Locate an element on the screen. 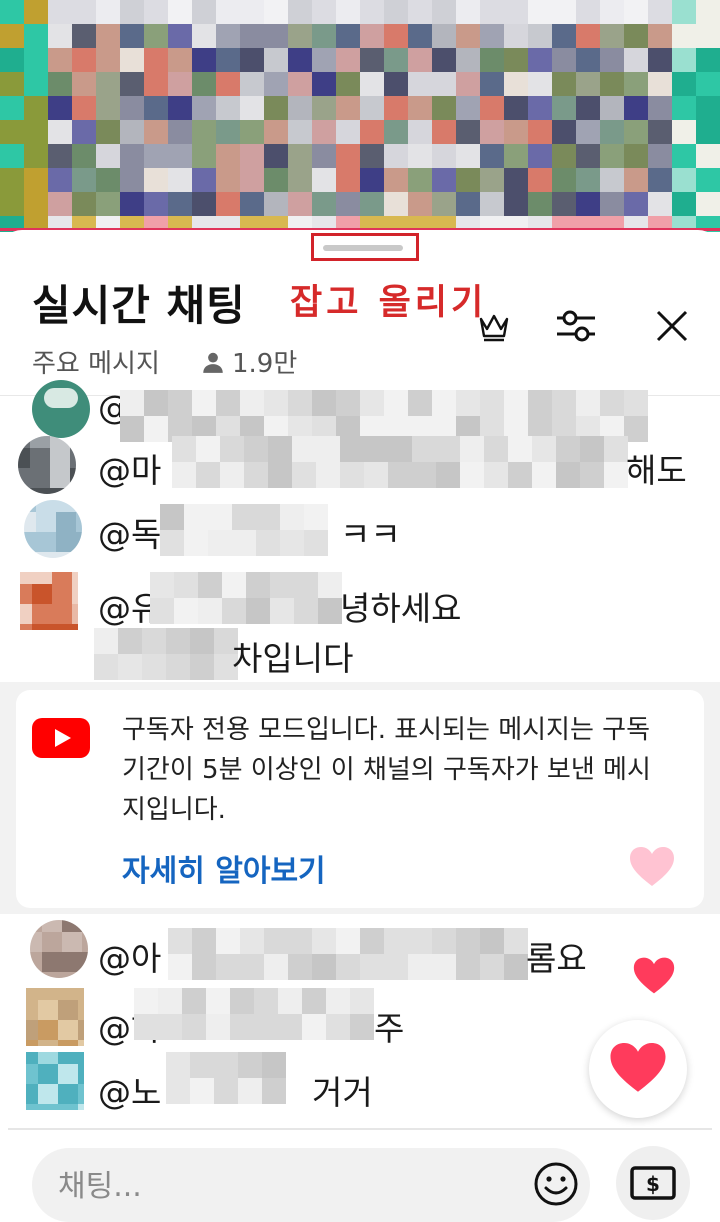  viewer-count-label: 1.9만 is located at coordinates (265, 364).